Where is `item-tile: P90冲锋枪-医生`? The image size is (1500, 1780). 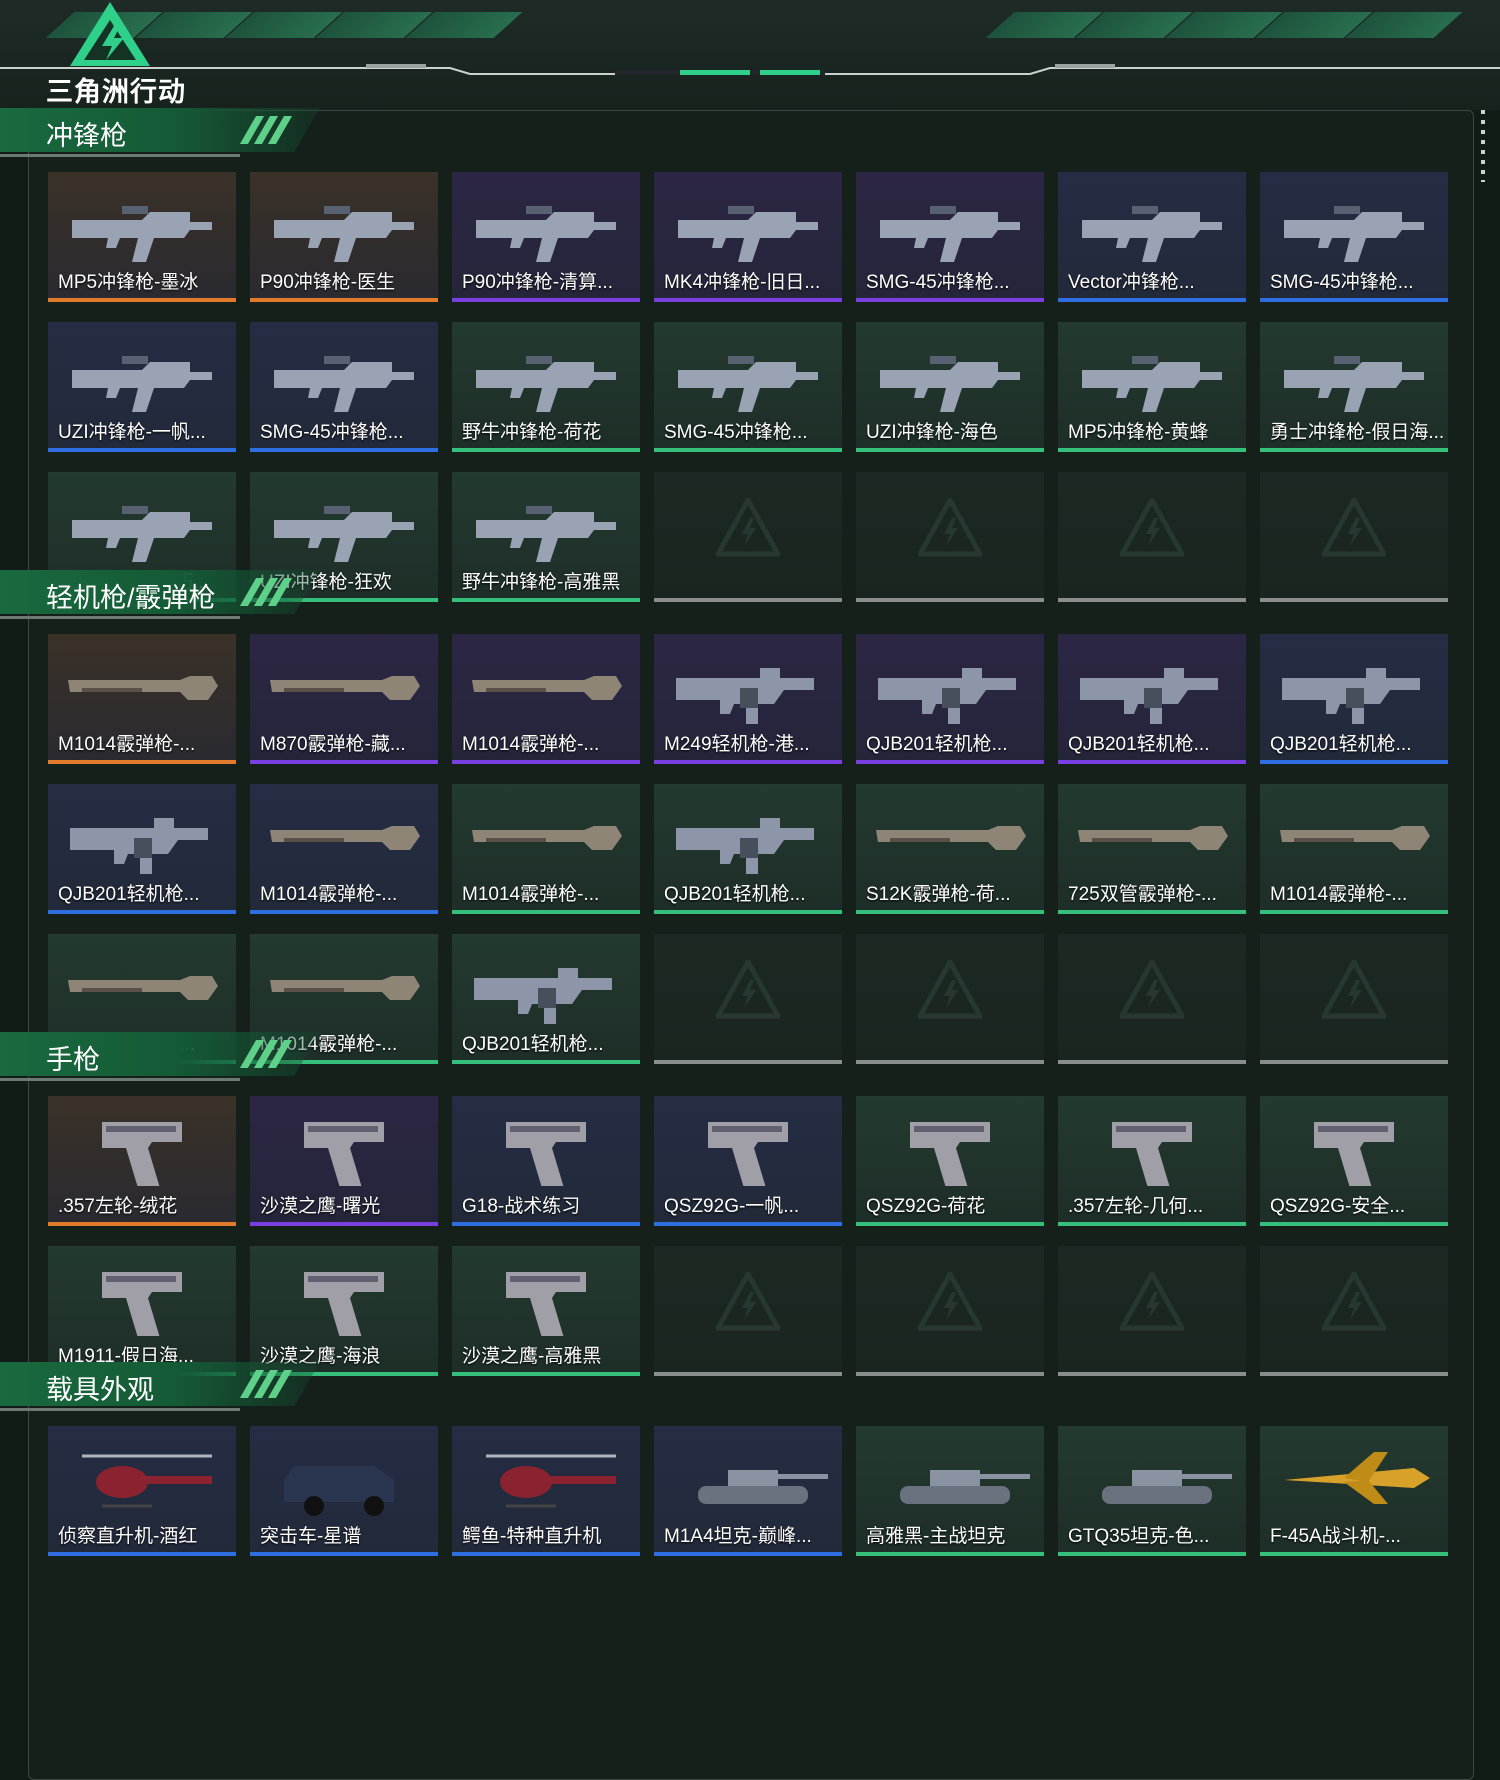 item-tile: P90冲锋枪-医生 is located at coordinates (344, 237).